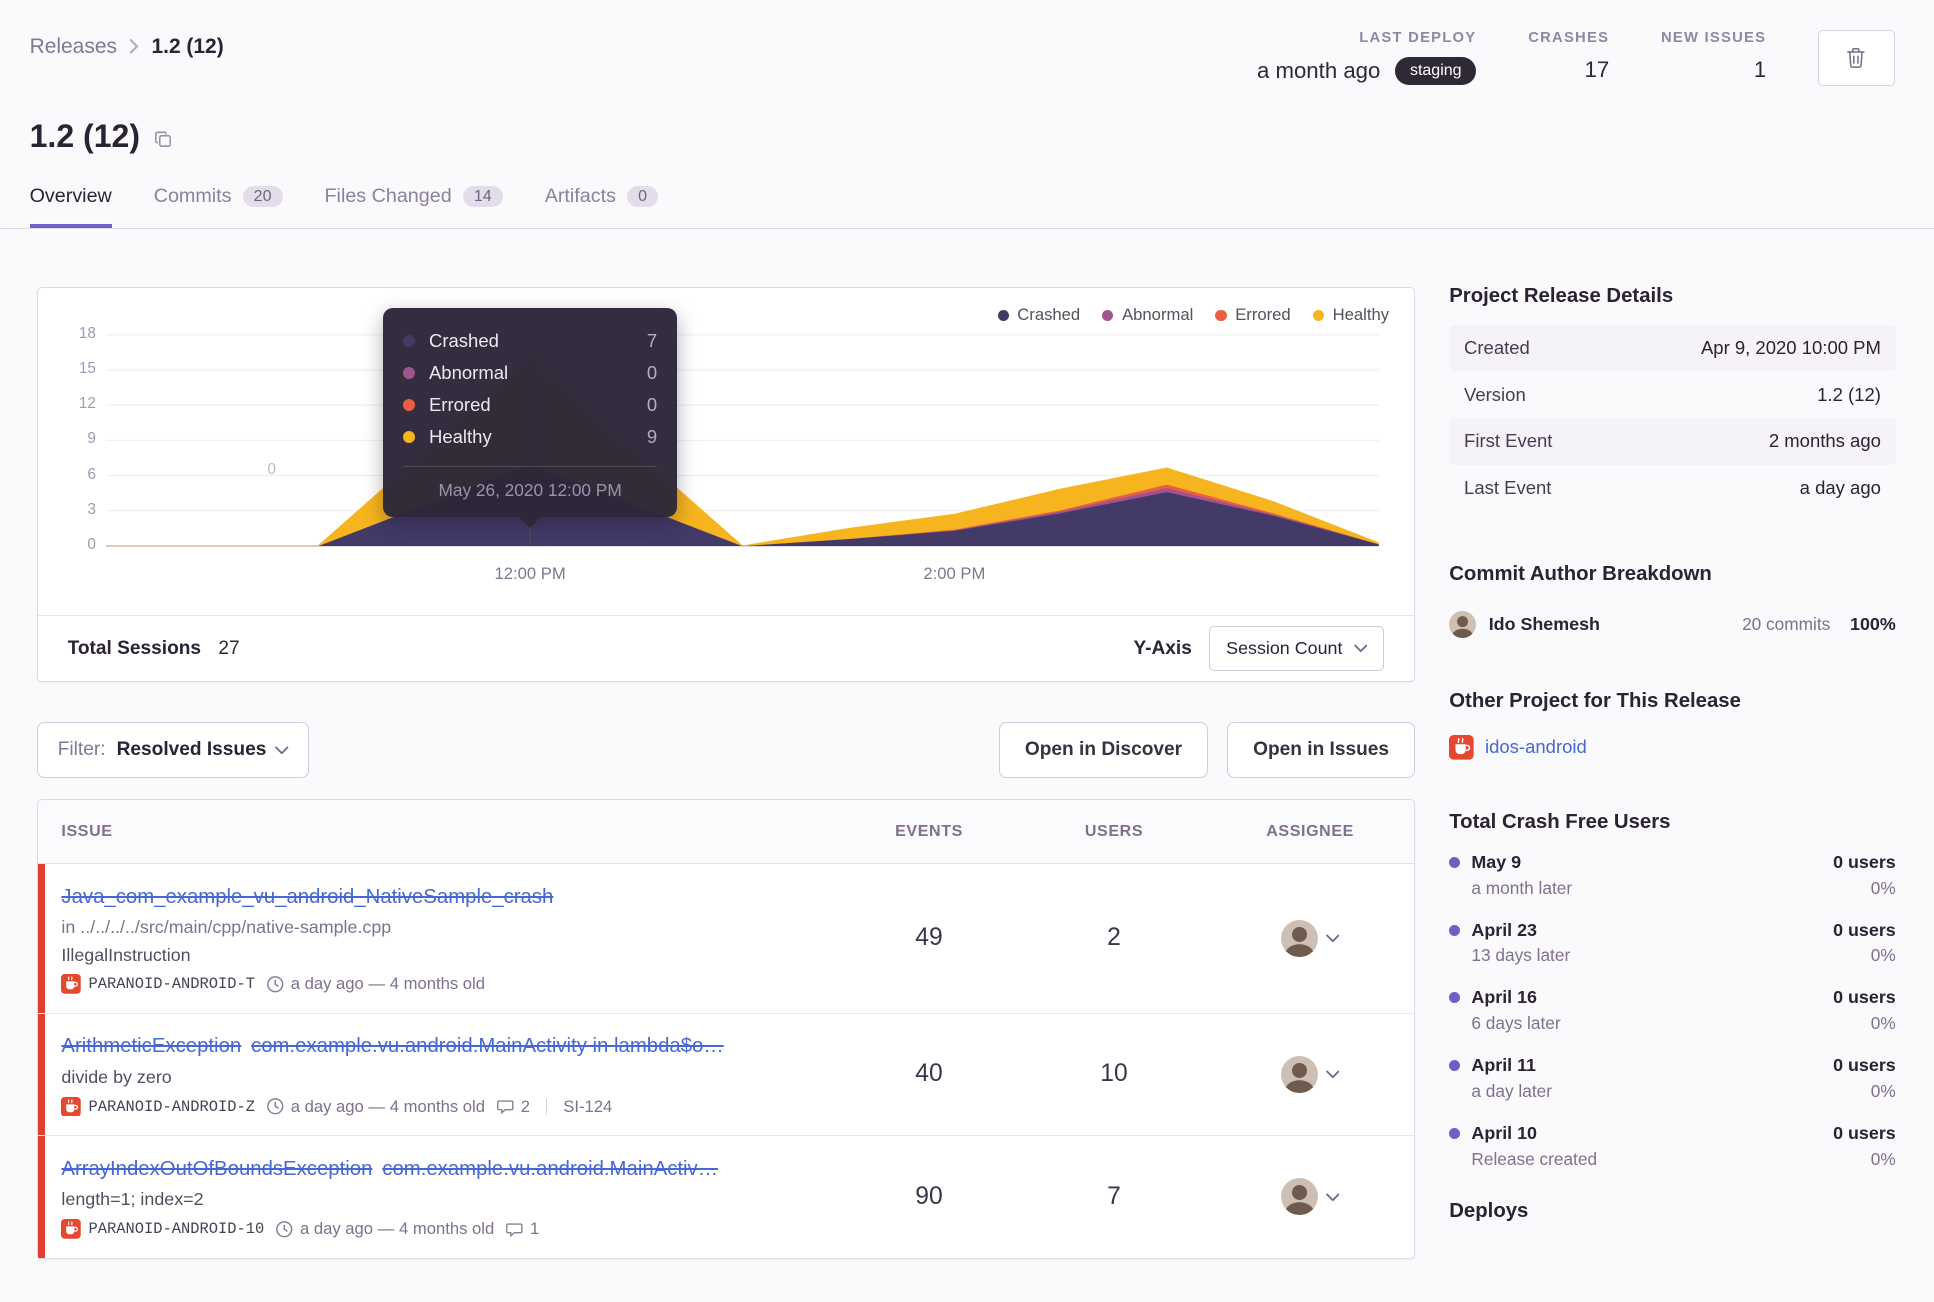  I want to click on device-tag: PARANOID-ANDROID-10, so click(162, 1229).